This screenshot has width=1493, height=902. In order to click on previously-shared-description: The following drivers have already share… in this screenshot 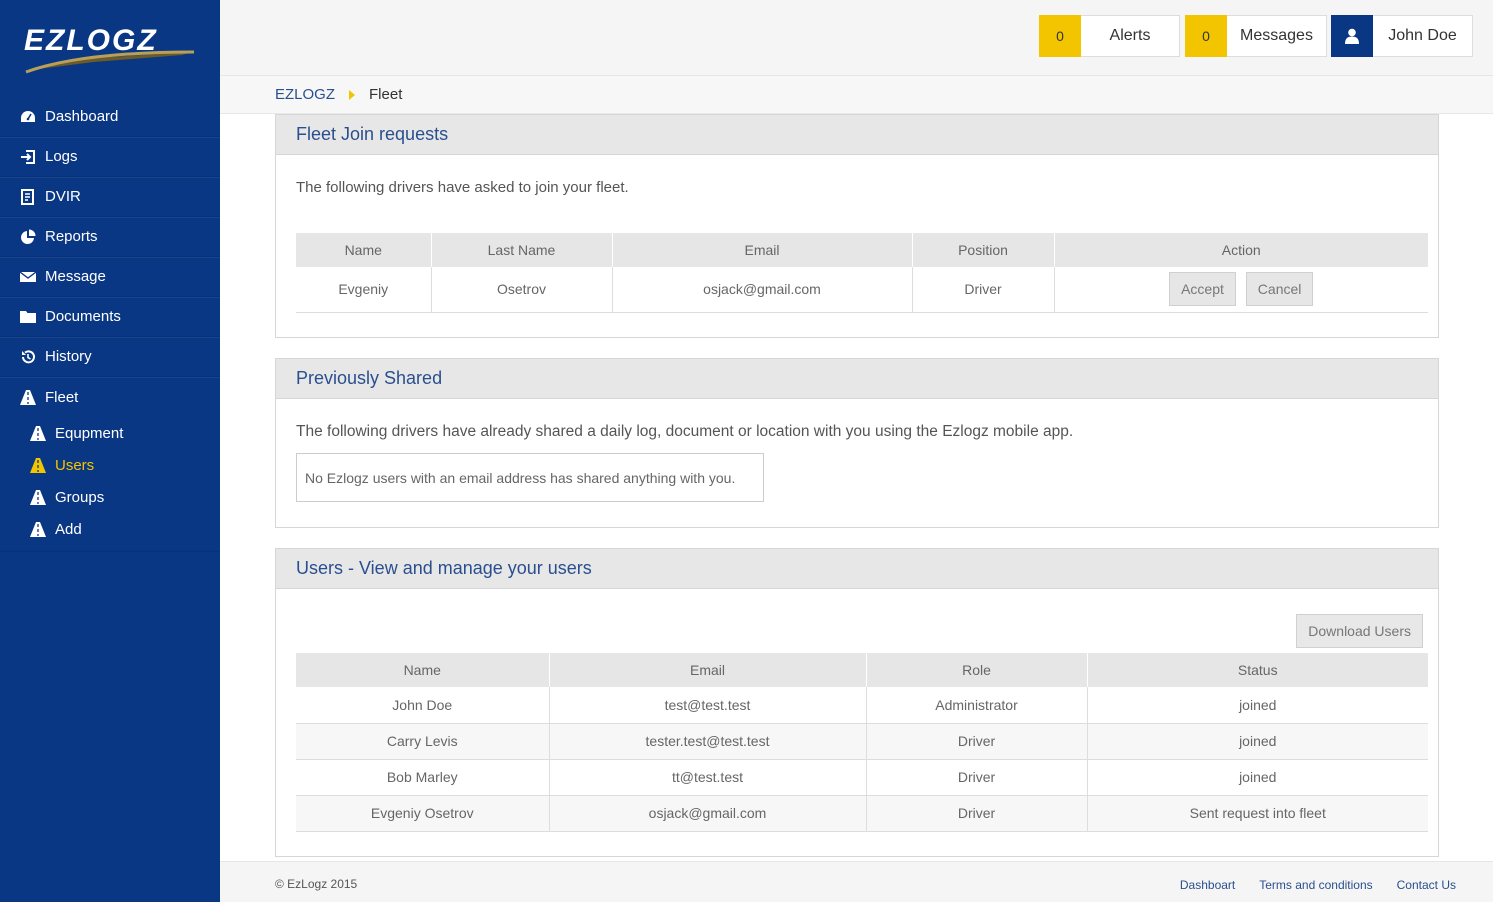, I will do `click(685, 431)`.